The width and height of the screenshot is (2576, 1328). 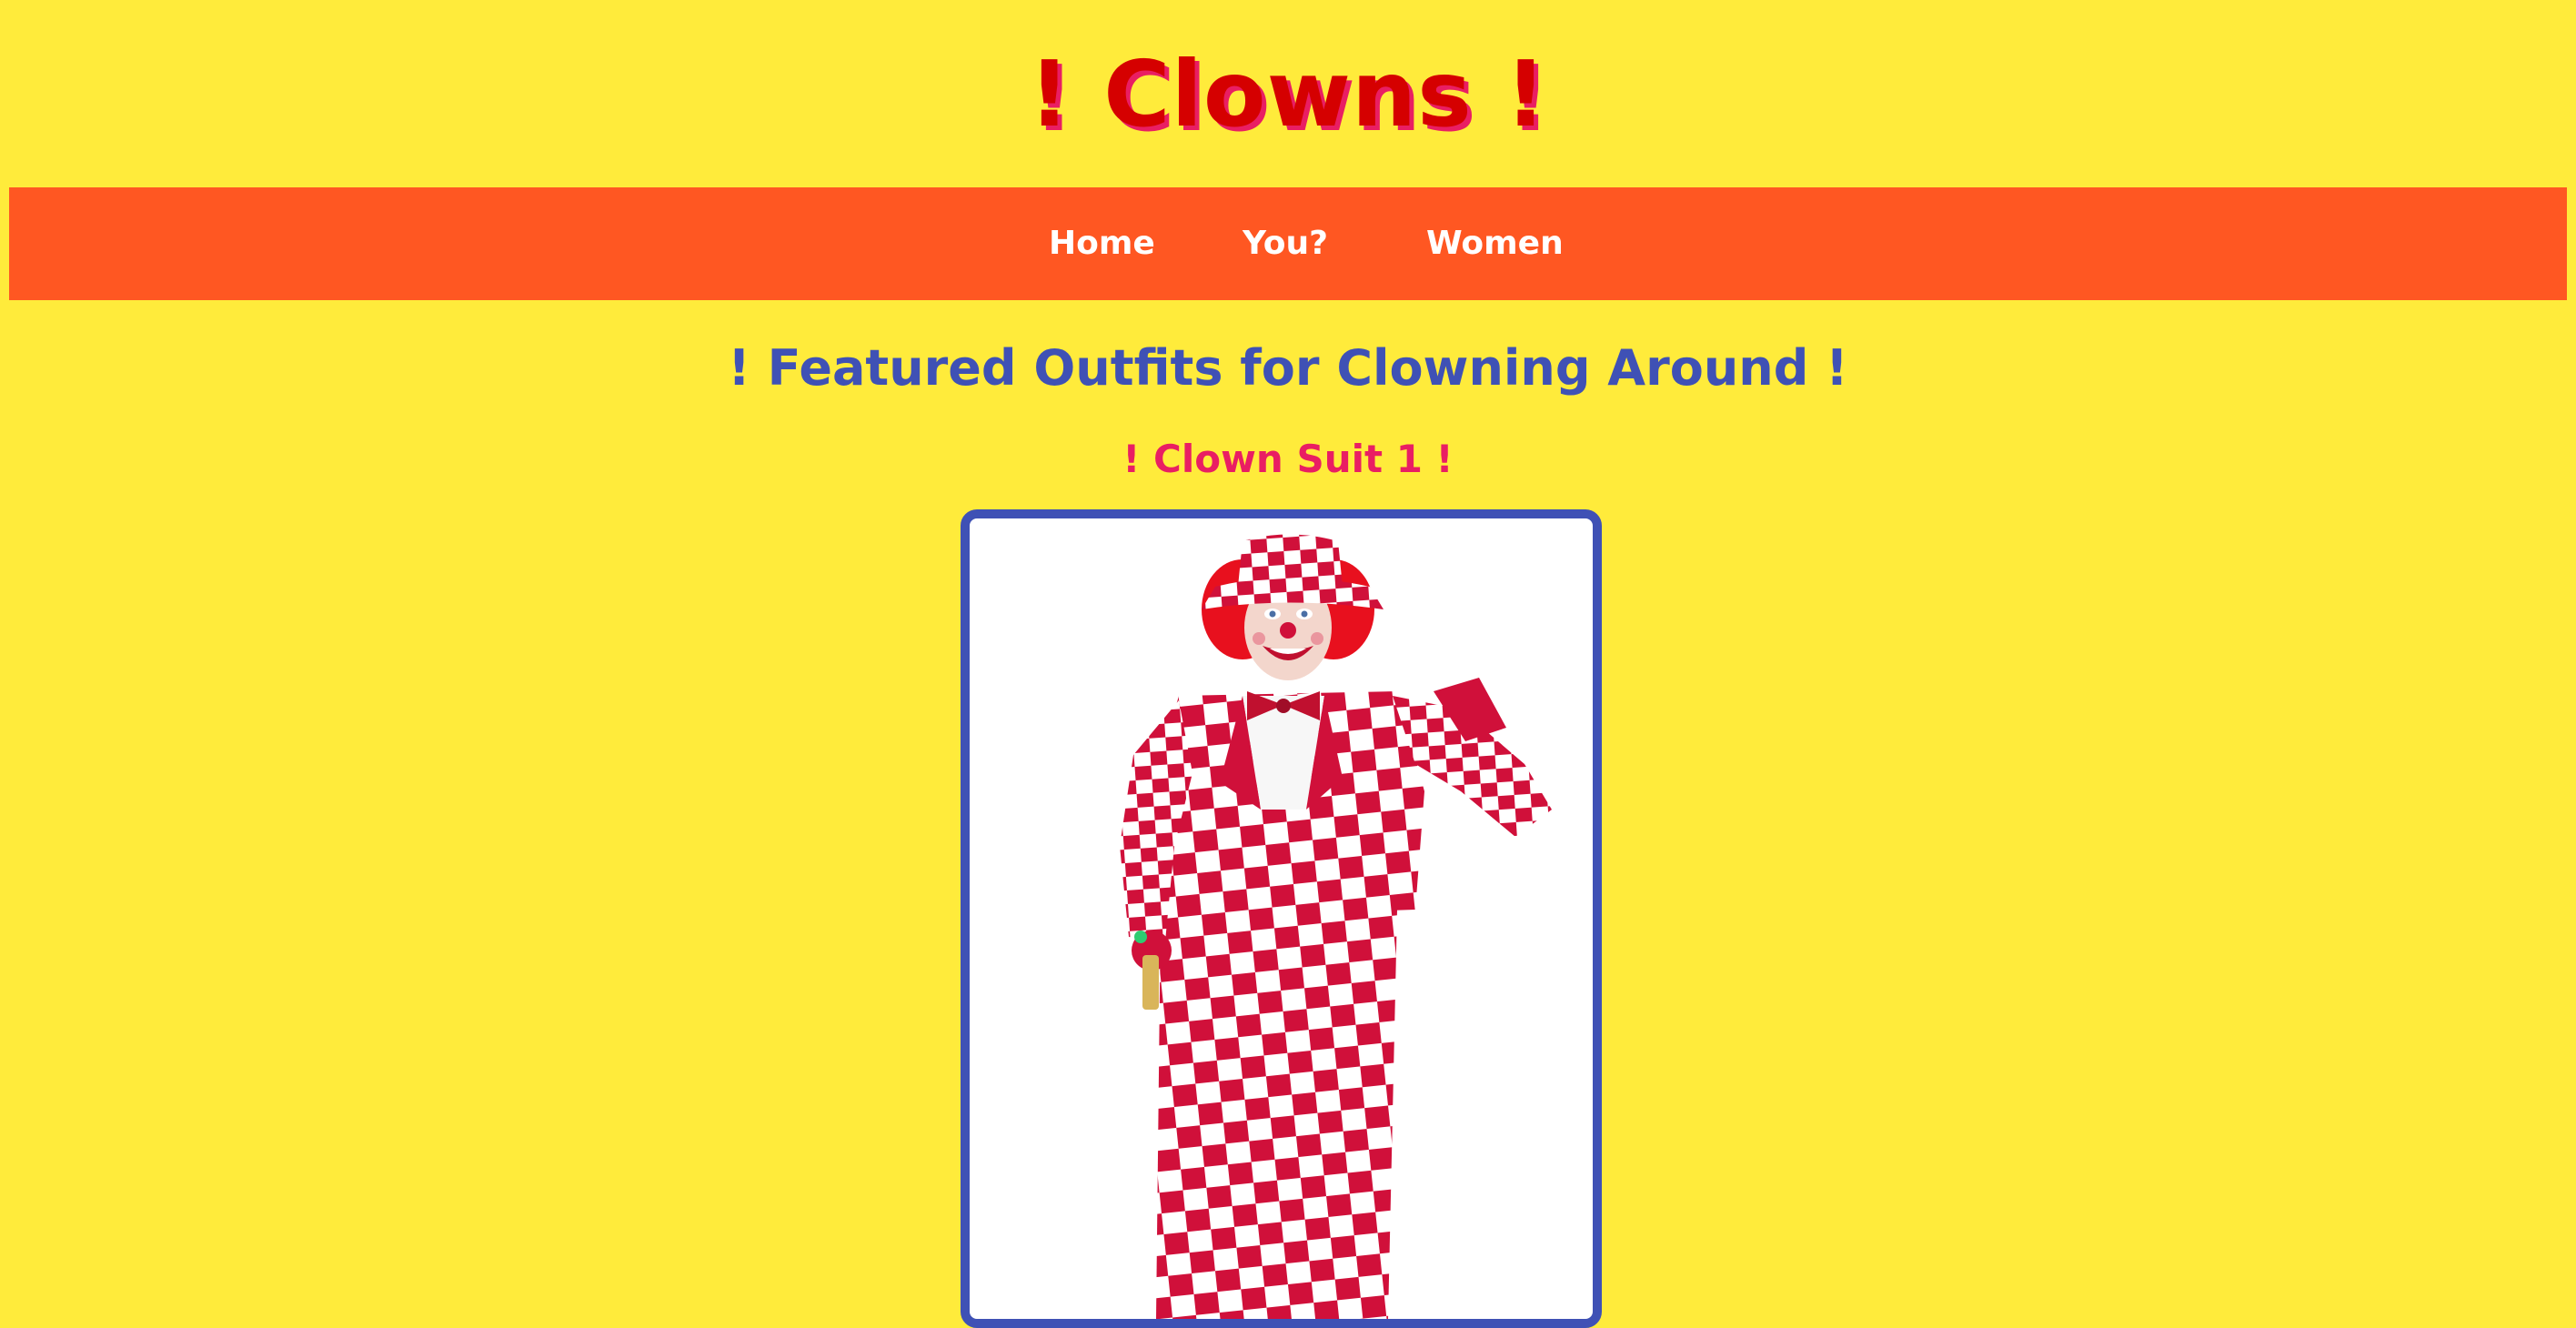 I want to click on navbar: Home You? Women, so click(x=1288, y=243).